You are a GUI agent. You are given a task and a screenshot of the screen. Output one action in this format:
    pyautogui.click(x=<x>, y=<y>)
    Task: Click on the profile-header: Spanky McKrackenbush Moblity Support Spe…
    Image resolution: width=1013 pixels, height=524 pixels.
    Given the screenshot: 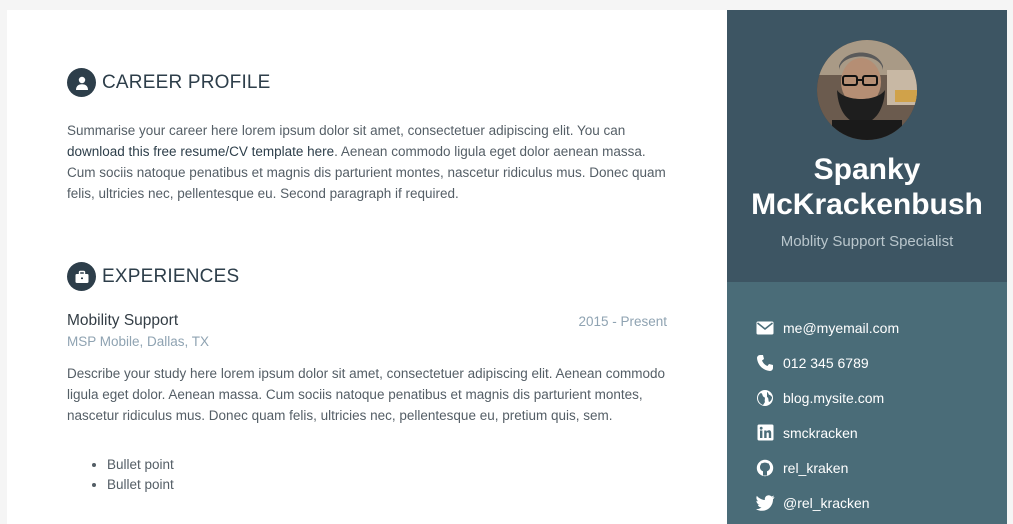 What is the action you would take?
    pyautogui.click(x=867, y=146)
    